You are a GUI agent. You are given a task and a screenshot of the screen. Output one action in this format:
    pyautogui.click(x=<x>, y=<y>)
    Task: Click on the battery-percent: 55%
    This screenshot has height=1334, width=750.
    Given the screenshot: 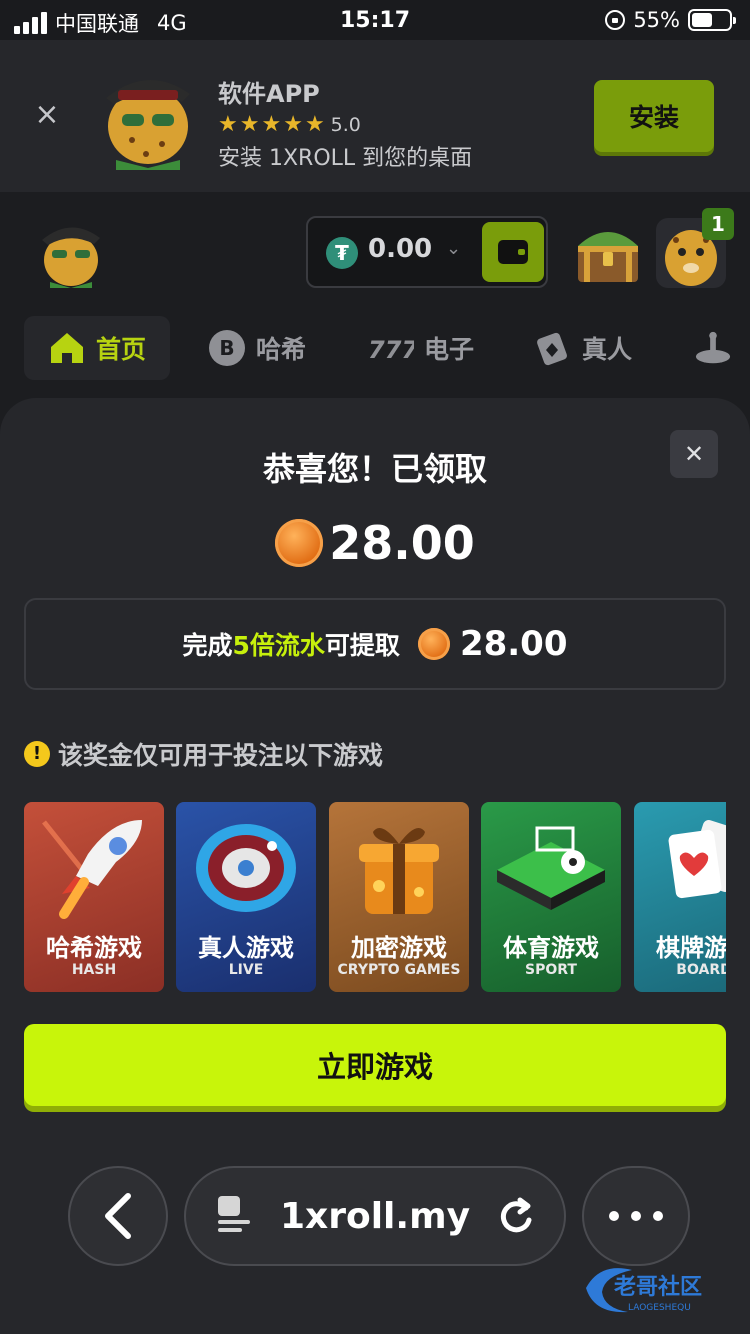 What is the action you would take?
    pyautogui.click(x=656, y=20)
    